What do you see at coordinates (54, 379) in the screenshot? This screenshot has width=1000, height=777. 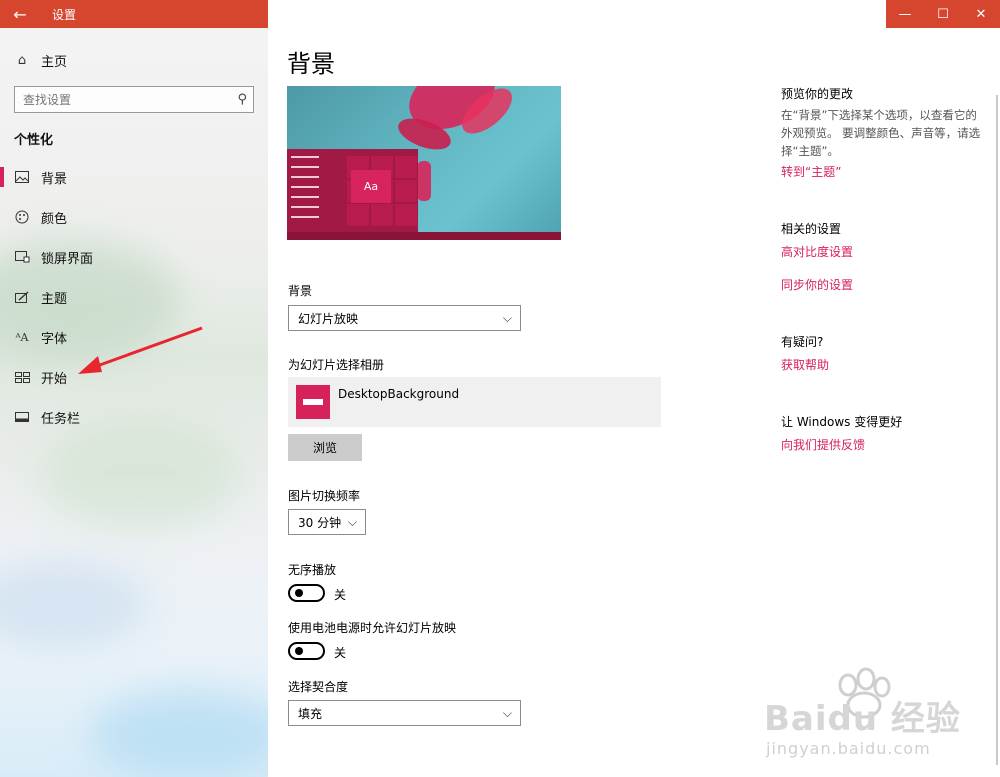 I see `sidebar-item-label: 开始` at bounding box center [54, 379].